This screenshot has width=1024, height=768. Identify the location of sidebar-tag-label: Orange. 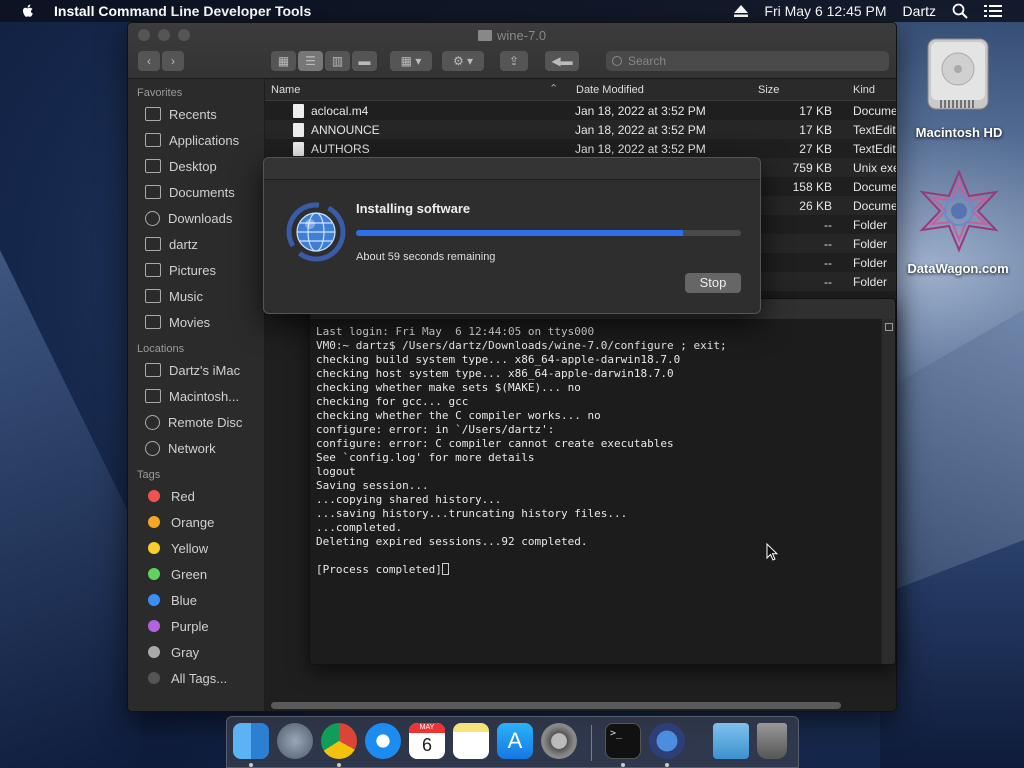
(193, 522).